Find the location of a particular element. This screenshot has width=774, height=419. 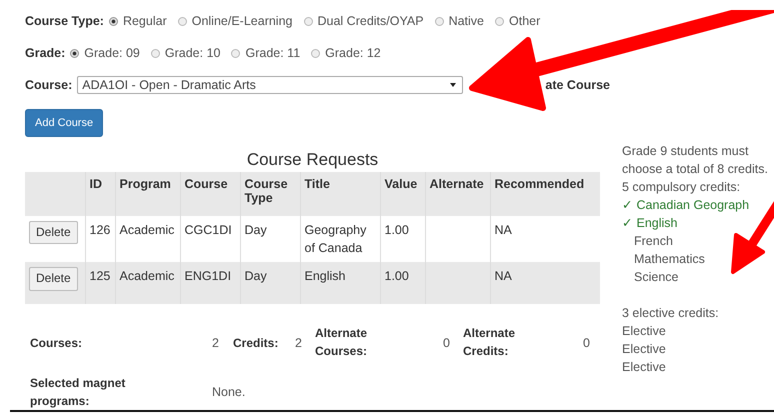

summary-label: Alternate Credits: is located at coordinates (489, 342).